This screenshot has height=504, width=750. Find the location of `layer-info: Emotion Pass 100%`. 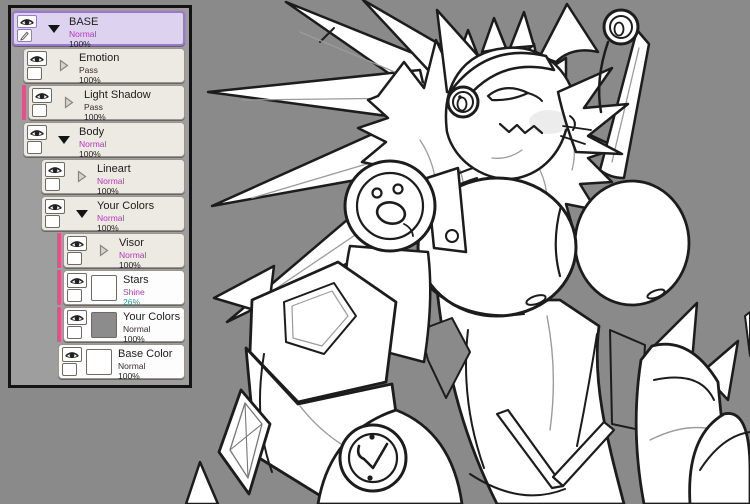

layer-info: Emotion Pass 100% is located at coordinates (99, 68).